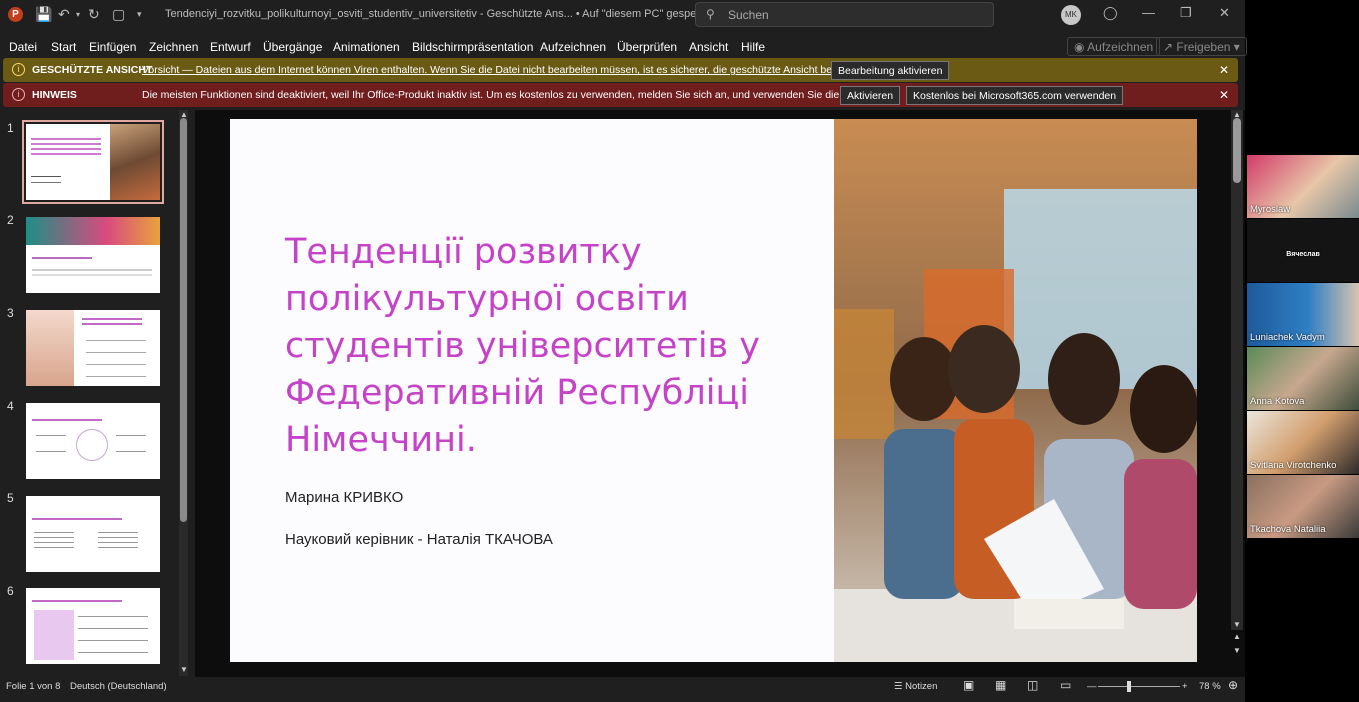 The image size is (1359, 702). I want to click on participant-tile: Svitlana Virotchenko, so click(1303, 442).